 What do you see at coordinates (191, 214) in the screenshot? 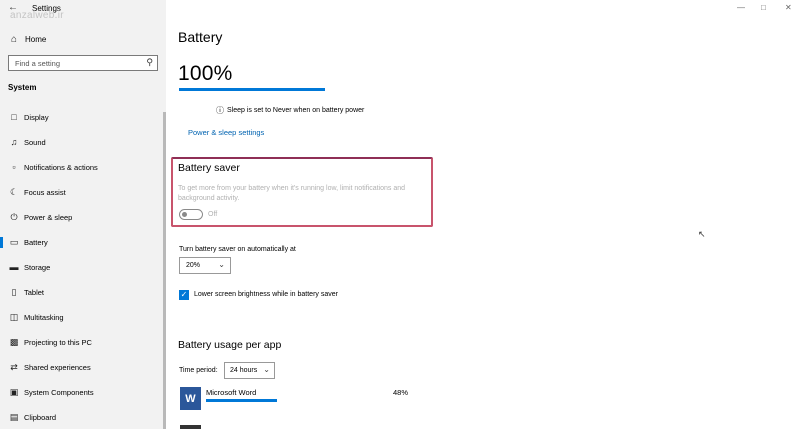
I see `battery-saver-toggle` at bounding box center [191, 214].